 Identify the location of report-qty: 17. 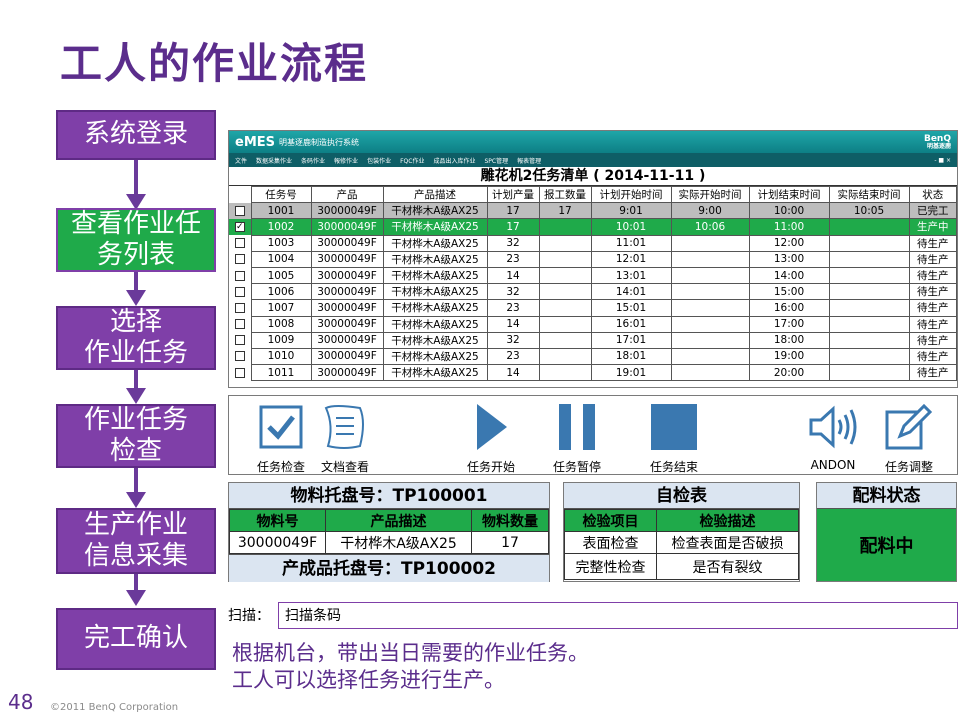
(565, 211).